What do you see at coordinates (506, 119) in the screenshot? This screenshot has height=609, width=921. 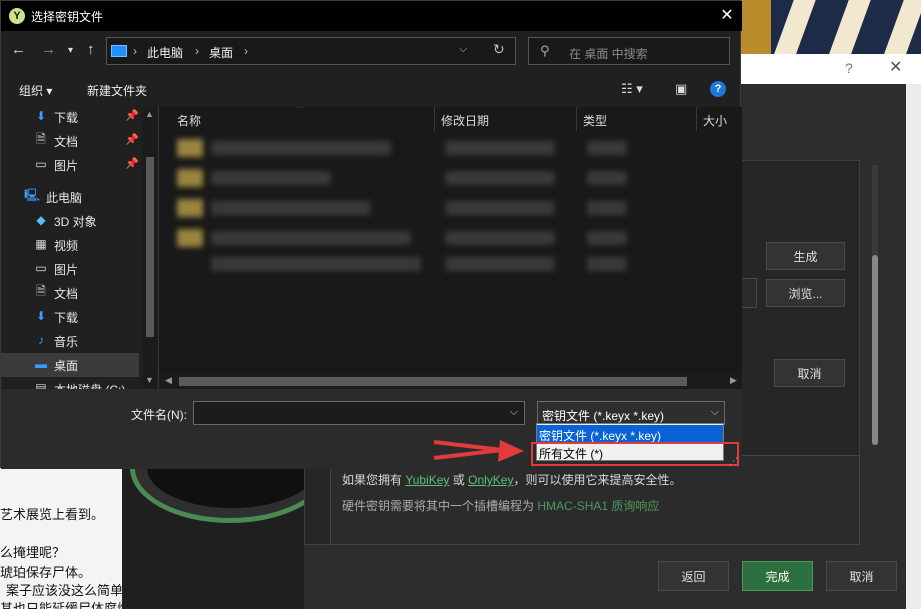 I see `column-header-date: 修改日期` at bounding box center [506, 119].